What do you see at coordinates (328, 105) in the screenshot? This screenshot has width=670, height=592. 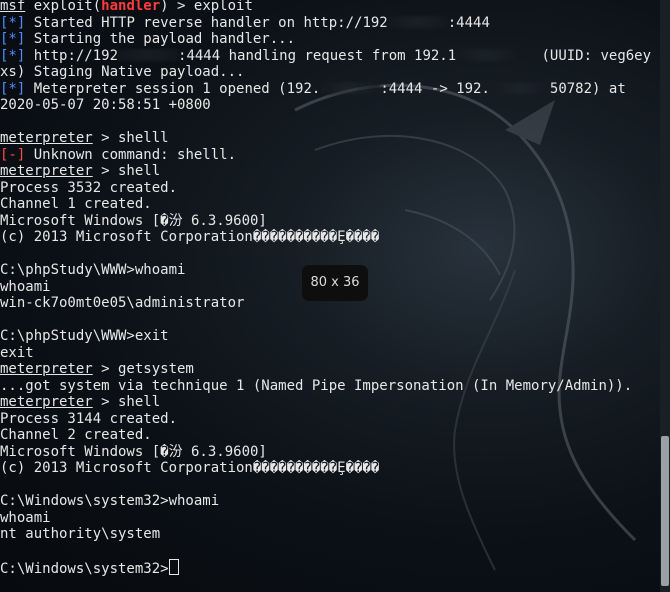 I see `terminal-line: 2020-05-07 20:58:51 +0800` at bounding box center [328, 105].